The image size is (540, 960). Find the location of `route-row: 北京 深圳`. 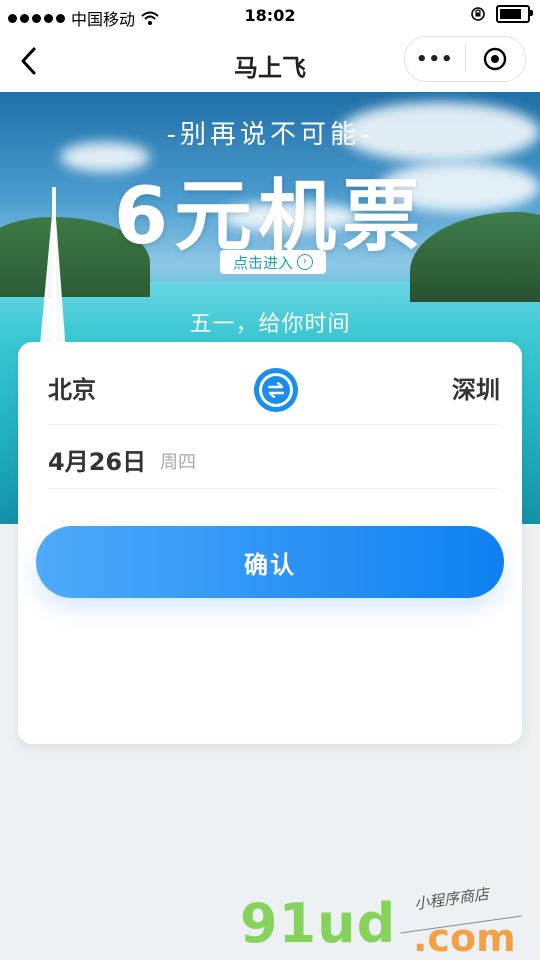

route-row: 北京 深圳 is located at coordinates (274, 383).